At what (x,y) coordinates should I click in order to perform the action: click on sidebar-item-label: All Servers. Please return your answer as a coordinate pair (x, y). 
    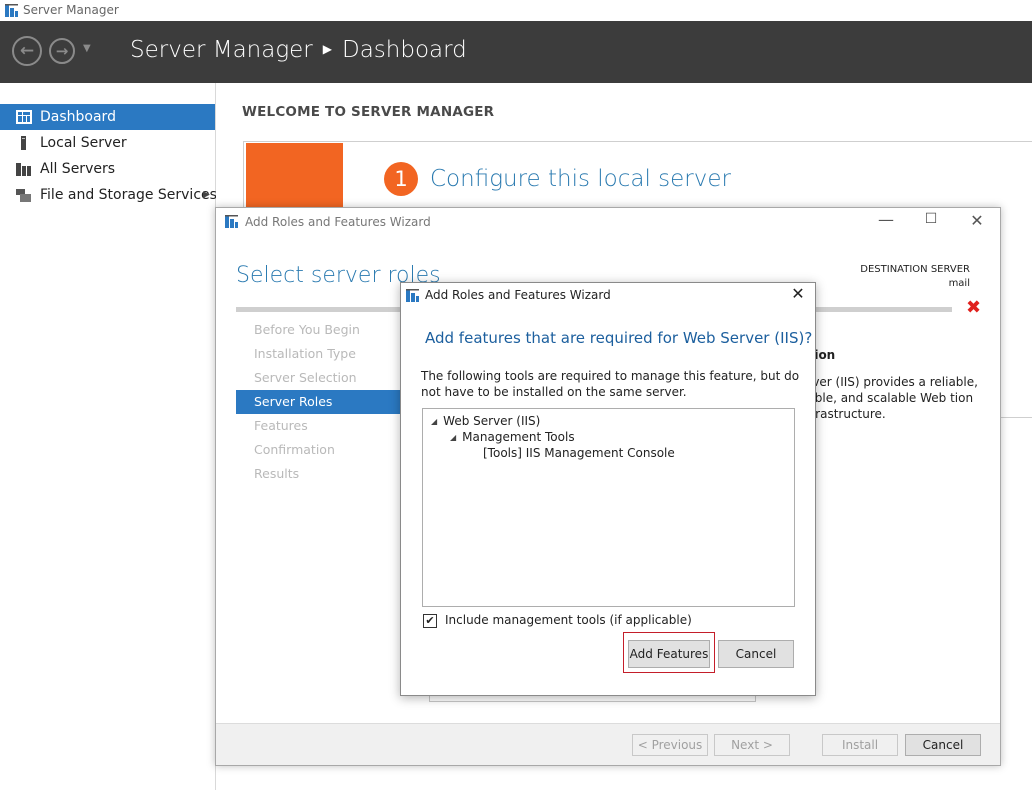
    Looking at the image, I should click on (78, 169).